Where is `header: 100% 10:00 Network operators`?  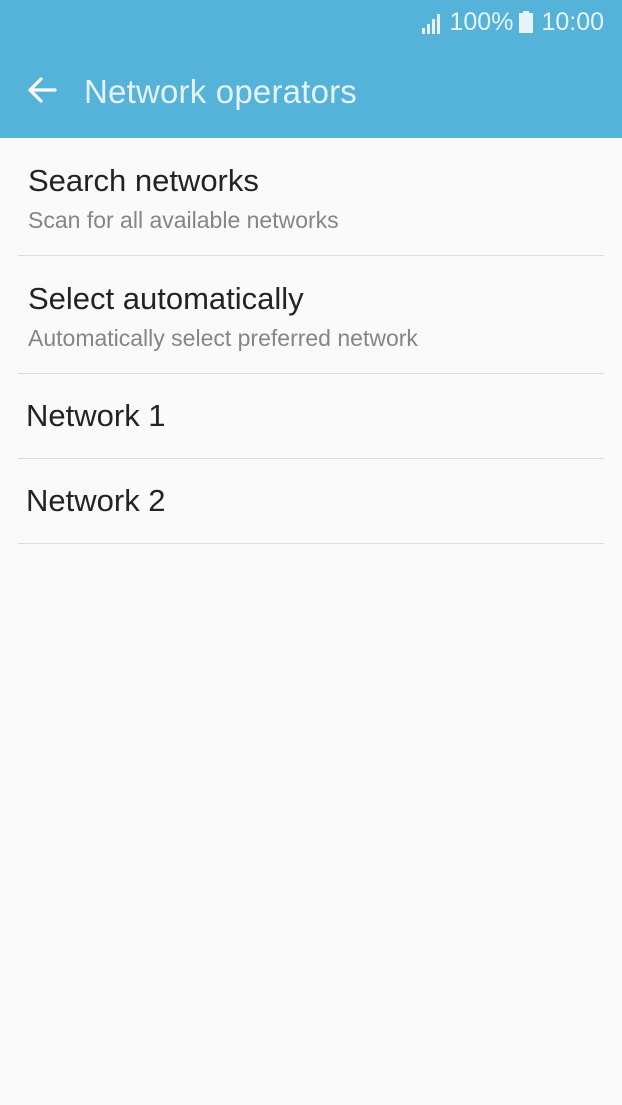
header: 100% 10:00 Network operators is located at coordinates (311, 69).